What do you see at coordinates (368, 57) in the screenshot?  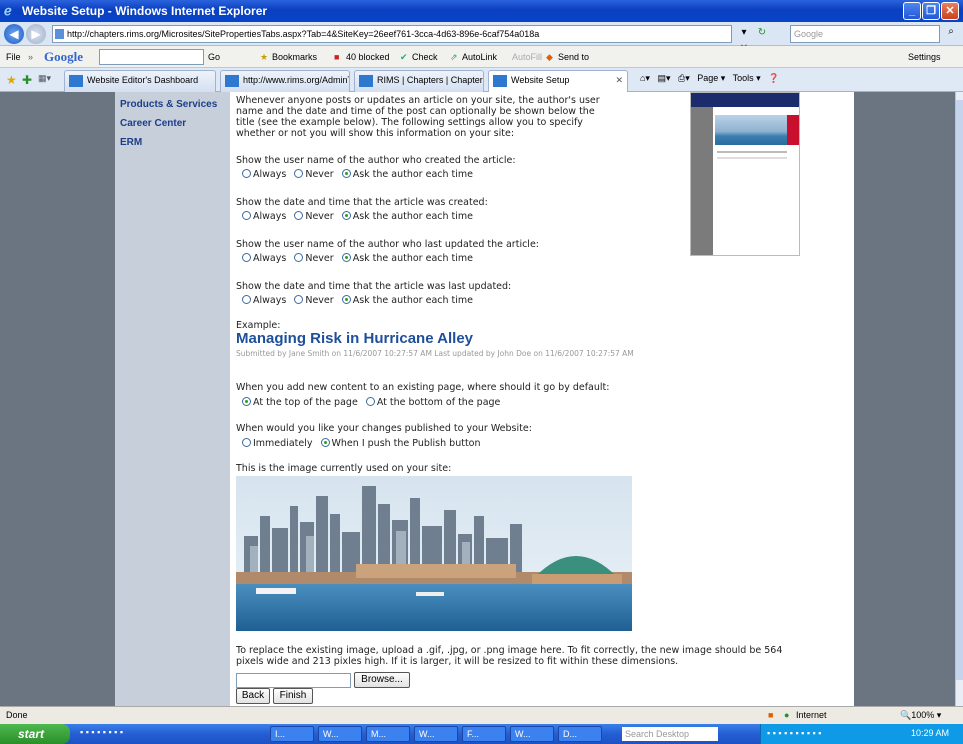 I see `blocked-count: 40 blocked` at bounding box center [368, 57].